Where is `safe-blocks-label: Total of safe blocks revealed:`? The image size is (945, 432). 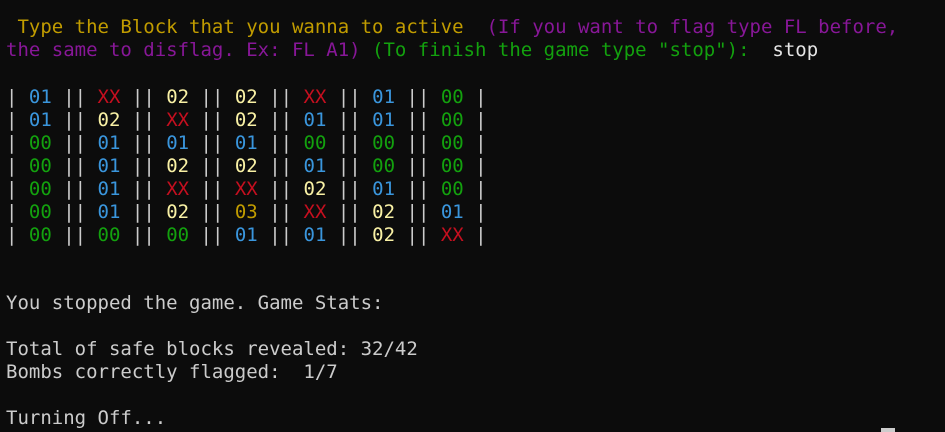 safe-blocks-label: Total of safe blocks revealed: is located at coordinates (183, 349).